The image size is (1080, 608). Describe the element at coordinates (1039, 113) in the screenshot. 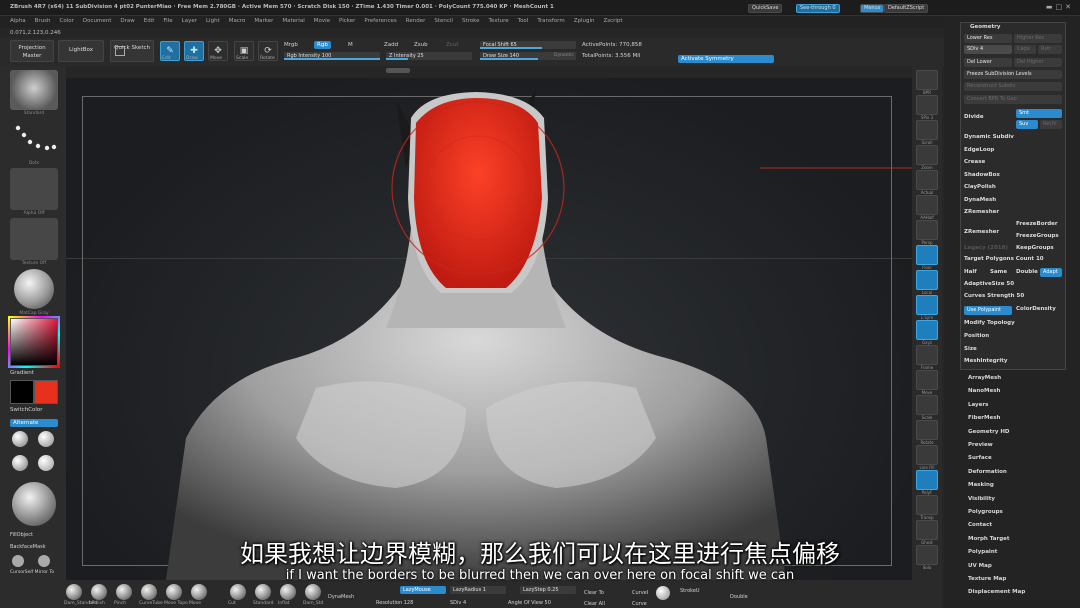

I see `smt-toggle: Smt` at that location.